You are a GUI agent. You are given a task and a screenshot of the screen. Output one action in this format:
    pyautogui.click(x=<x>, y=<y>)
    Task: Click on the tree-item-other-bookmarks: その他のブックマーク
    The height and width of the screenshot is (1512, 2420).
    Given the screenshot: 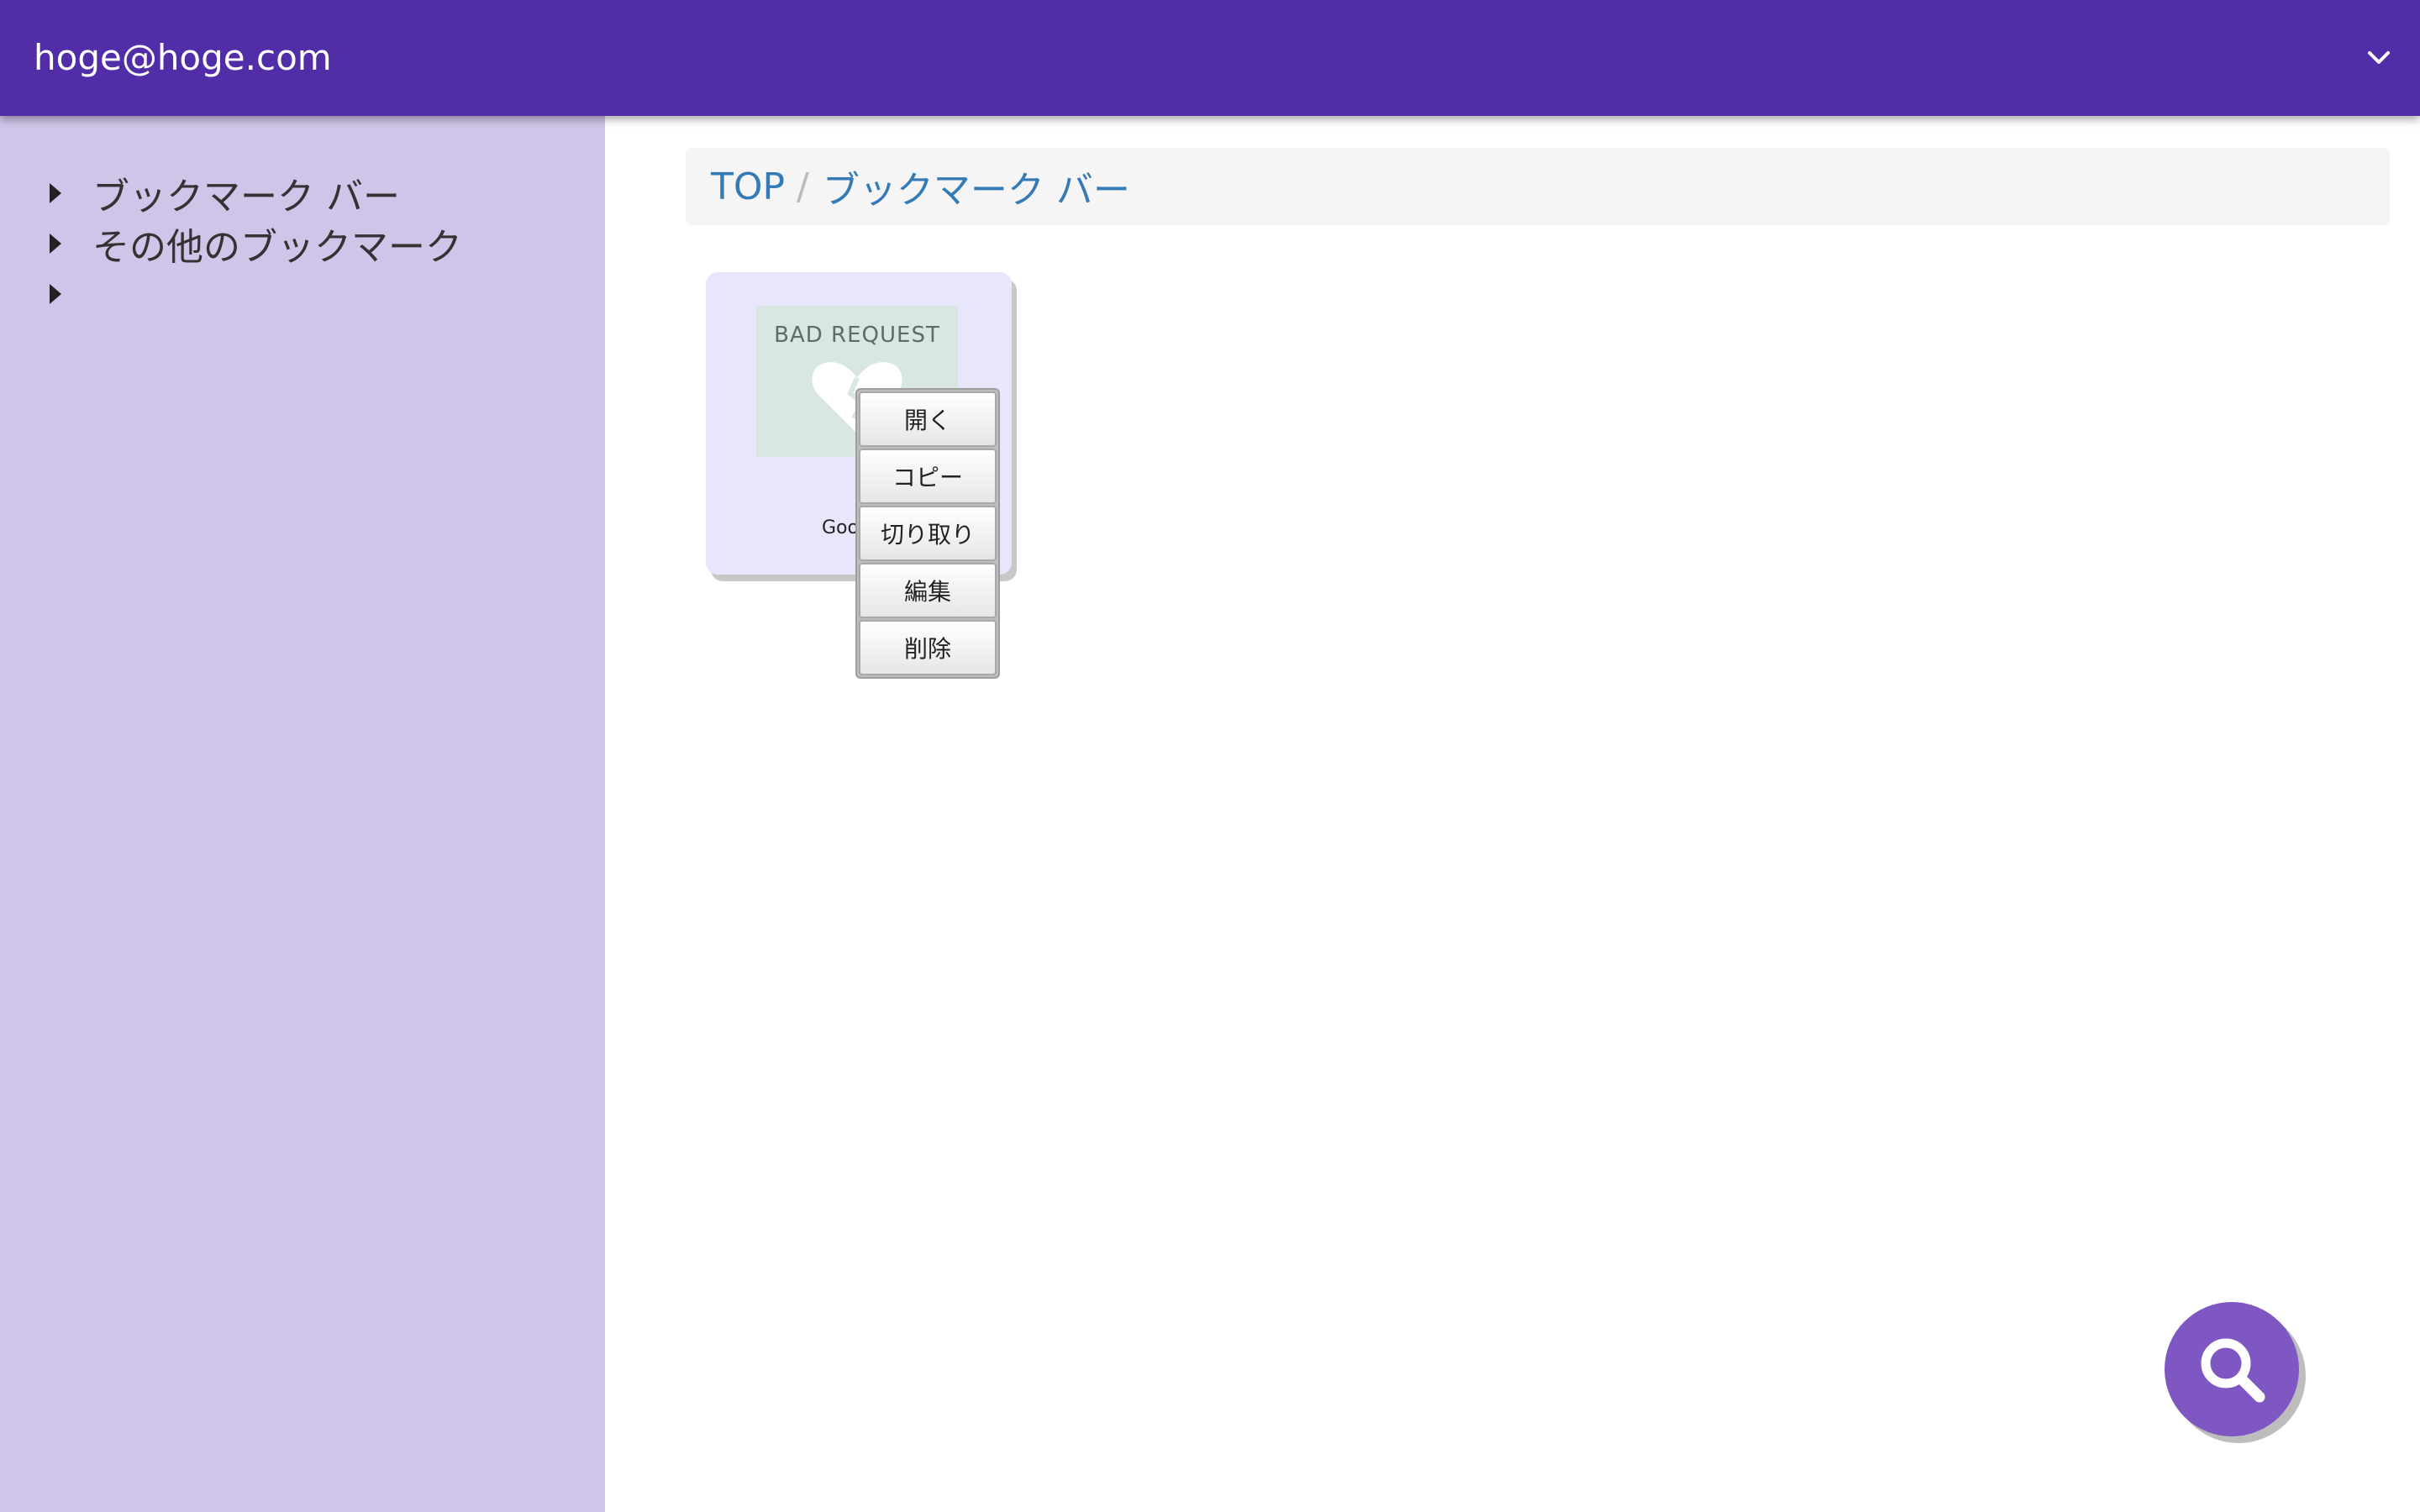 What is the action you would take?
    pyautogui.click(x=252, y=243)
    